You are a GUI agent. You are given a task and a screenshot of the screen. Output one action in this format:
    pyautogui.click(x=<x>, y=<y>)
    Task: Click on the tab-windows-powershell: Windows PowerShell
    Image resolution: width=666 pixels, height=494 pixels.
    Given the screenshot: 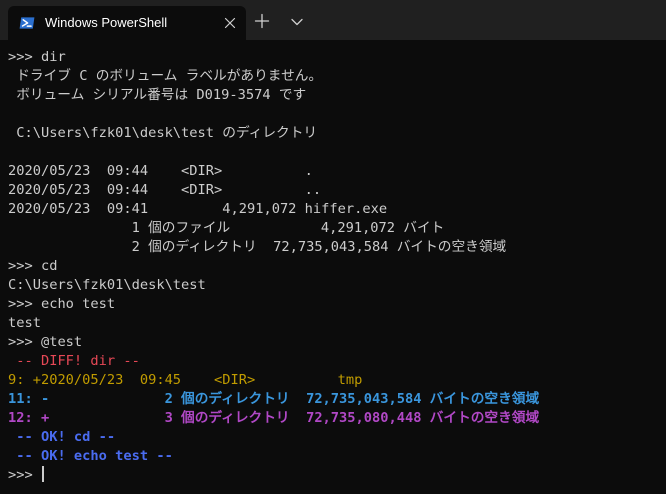 What is the action you would take?
    pyautogui.click(x=127, y=23)
    